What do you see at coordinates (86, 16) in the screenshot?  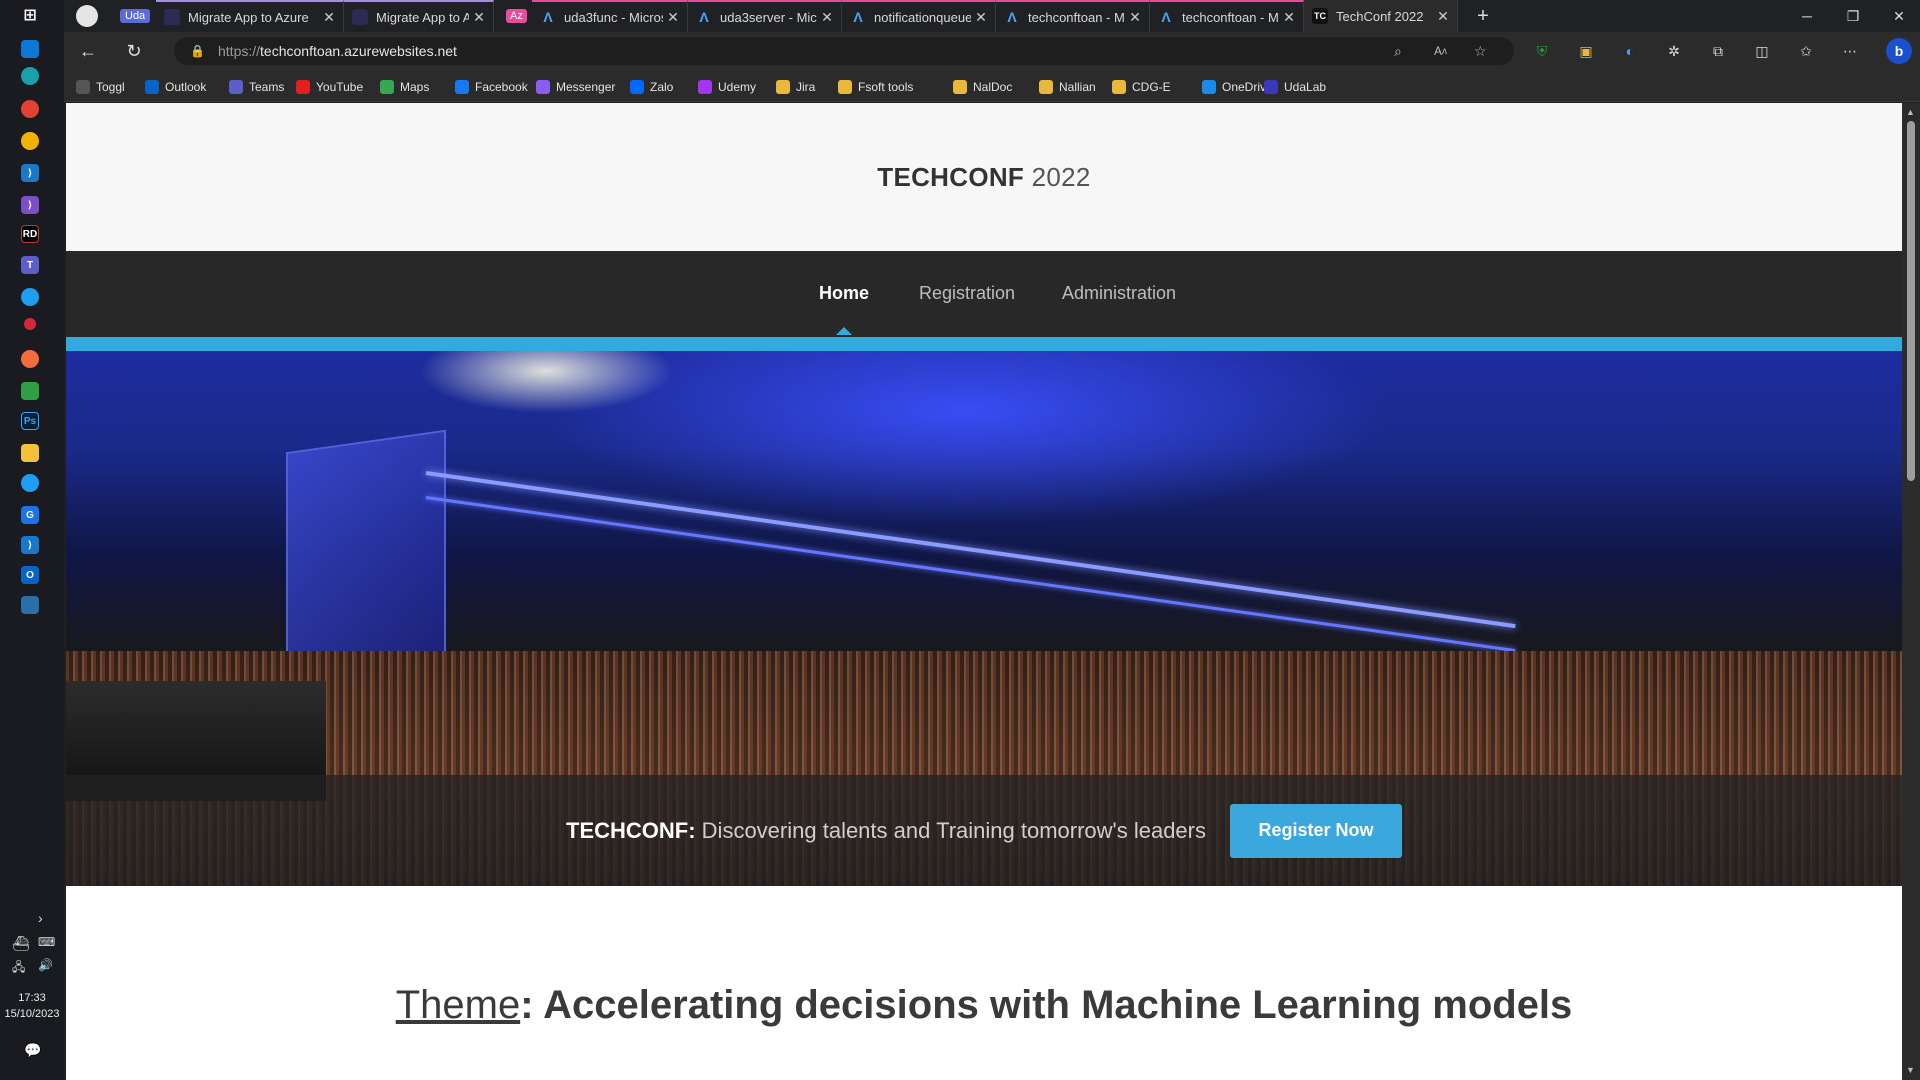 I see `profile-avatar` at bounding box center [86, 16].